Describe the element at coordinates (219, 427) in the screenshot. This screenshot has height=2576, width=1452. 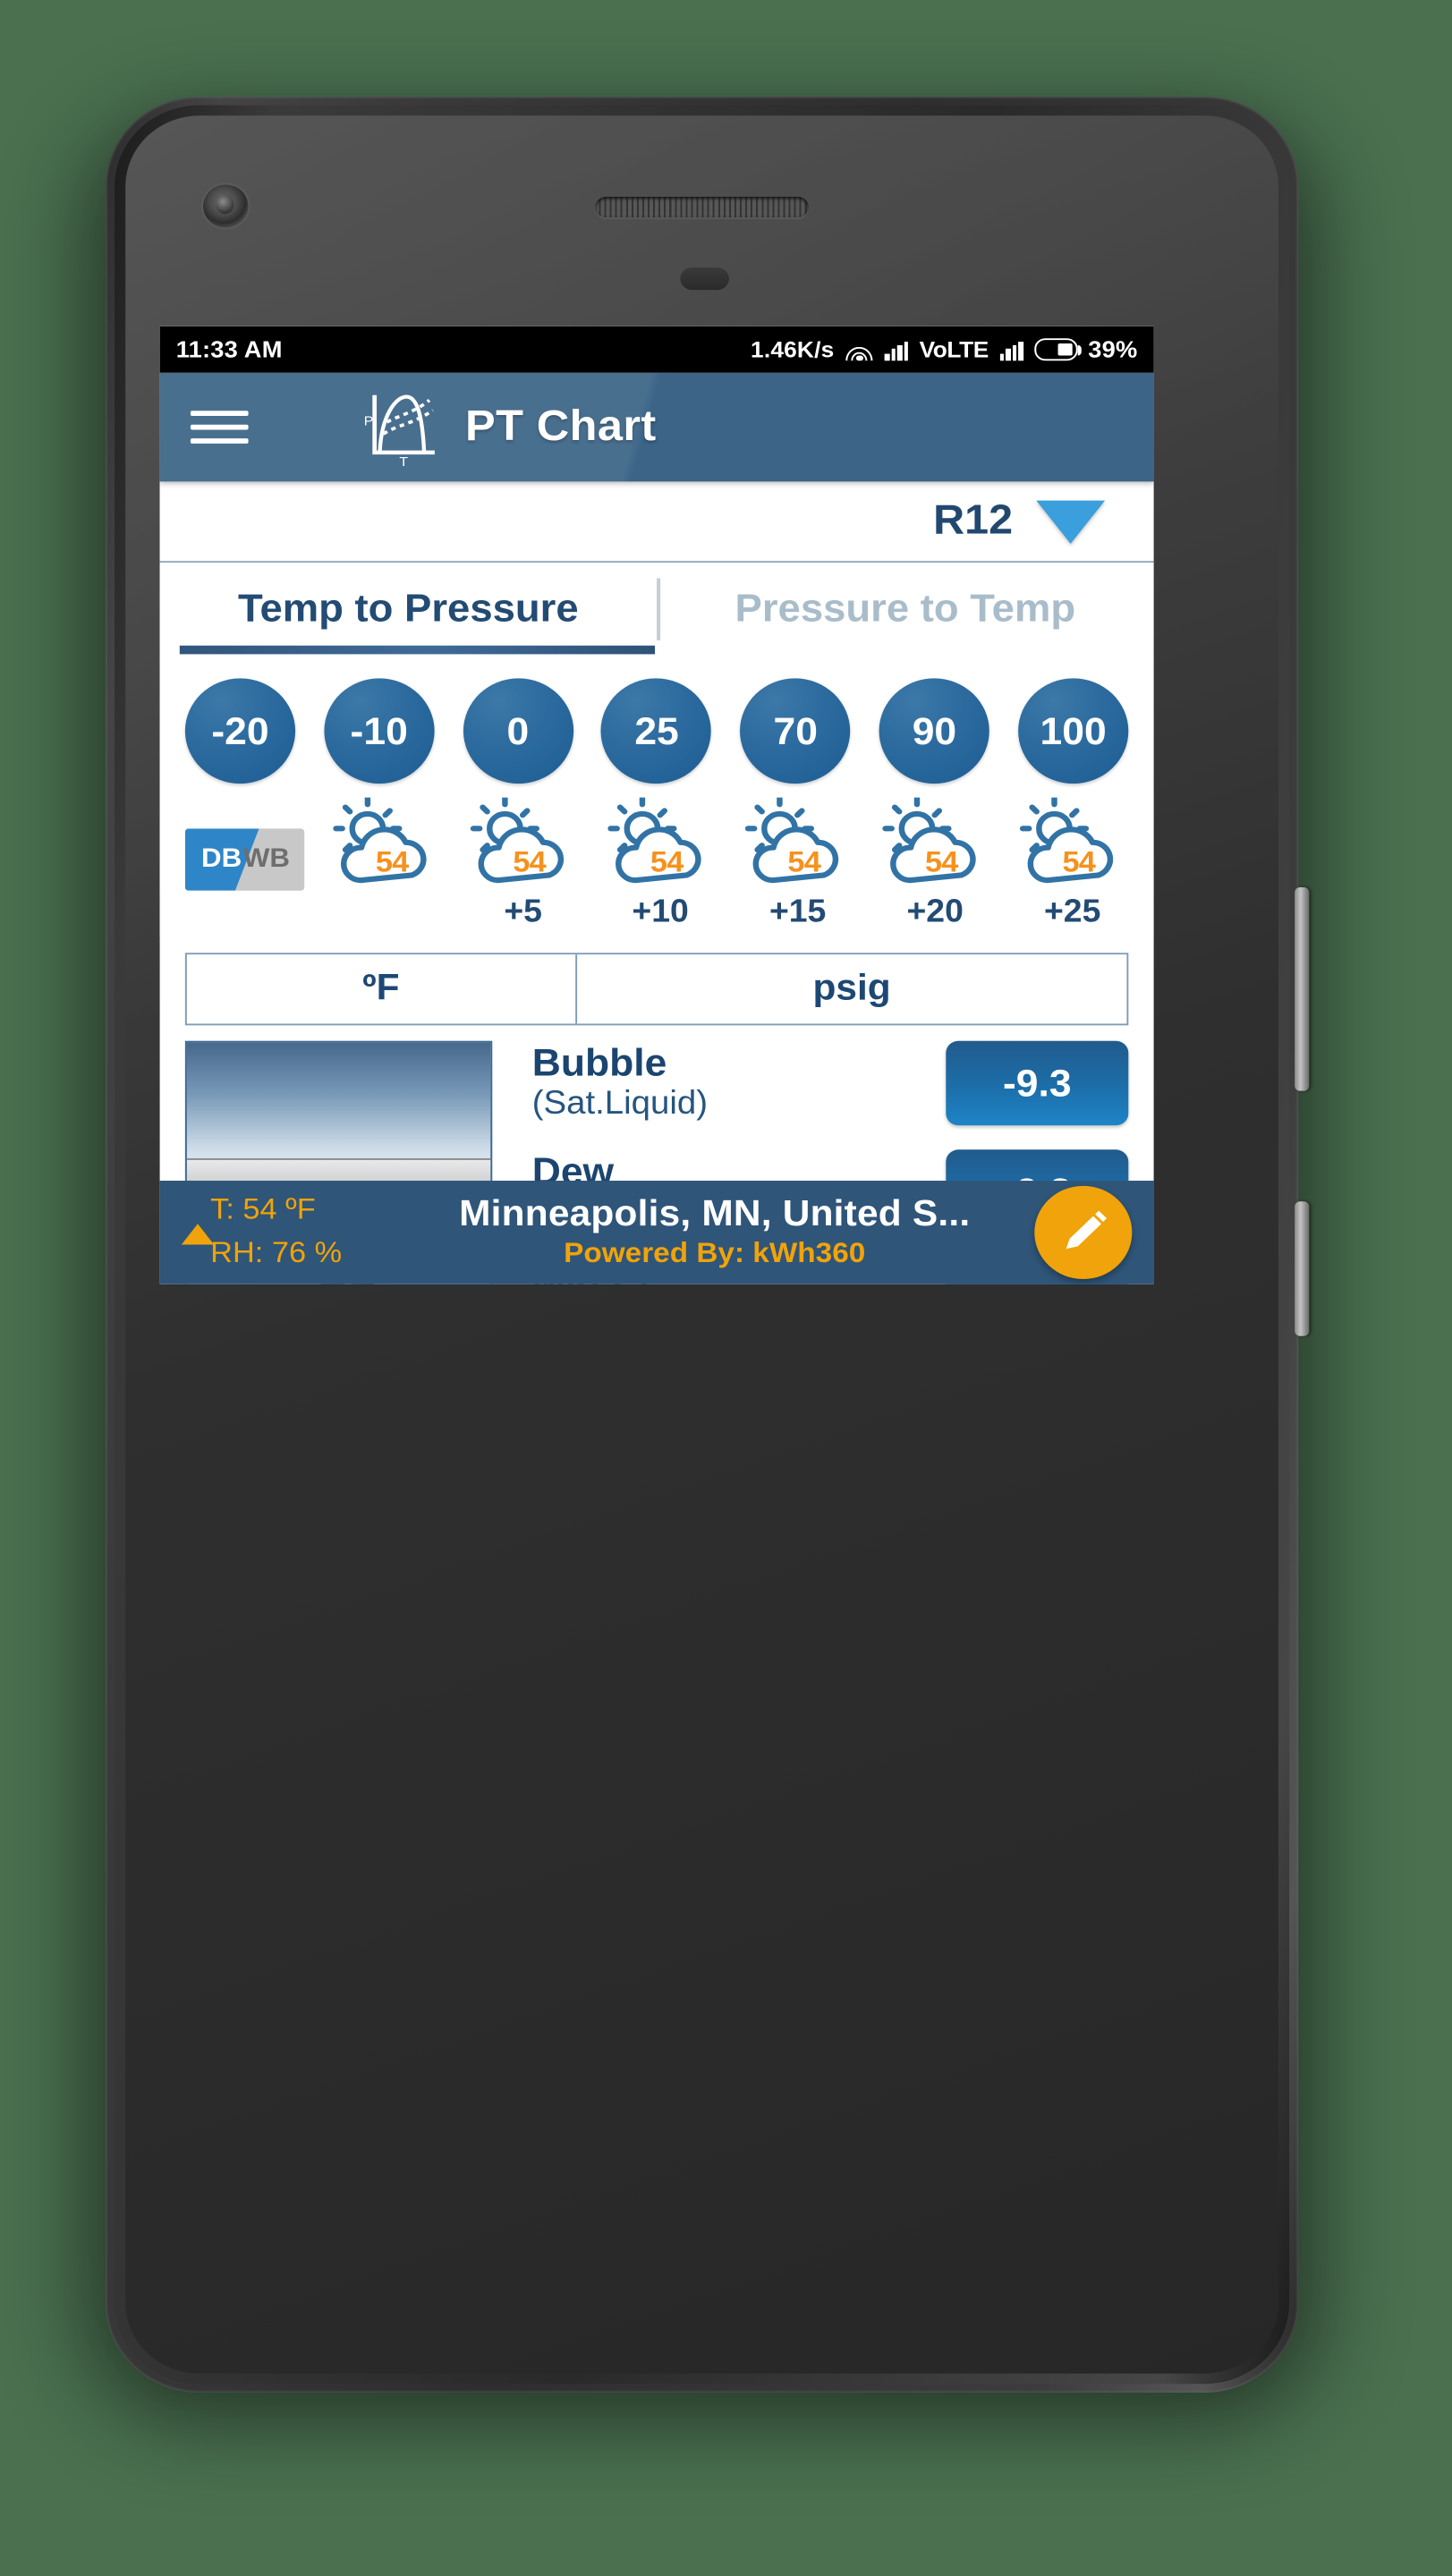
I see `hamburger-menu-icon` at that location.